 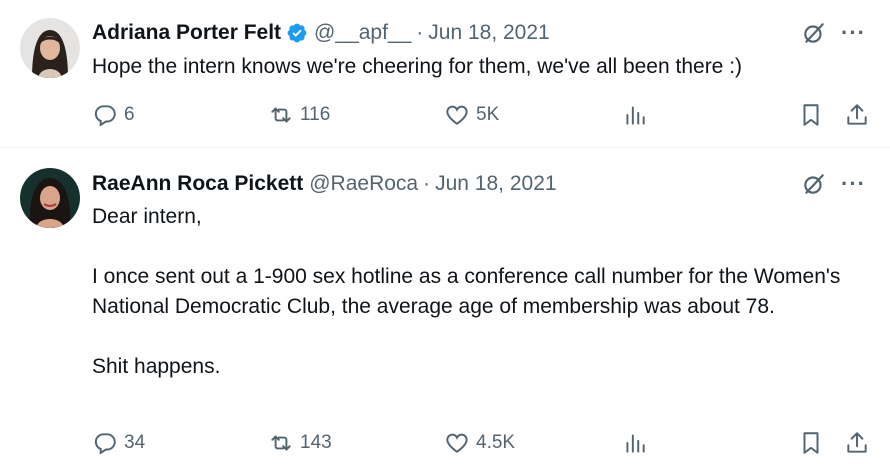 I want to click on retweet-count: 116, so click(x=315, y=114).